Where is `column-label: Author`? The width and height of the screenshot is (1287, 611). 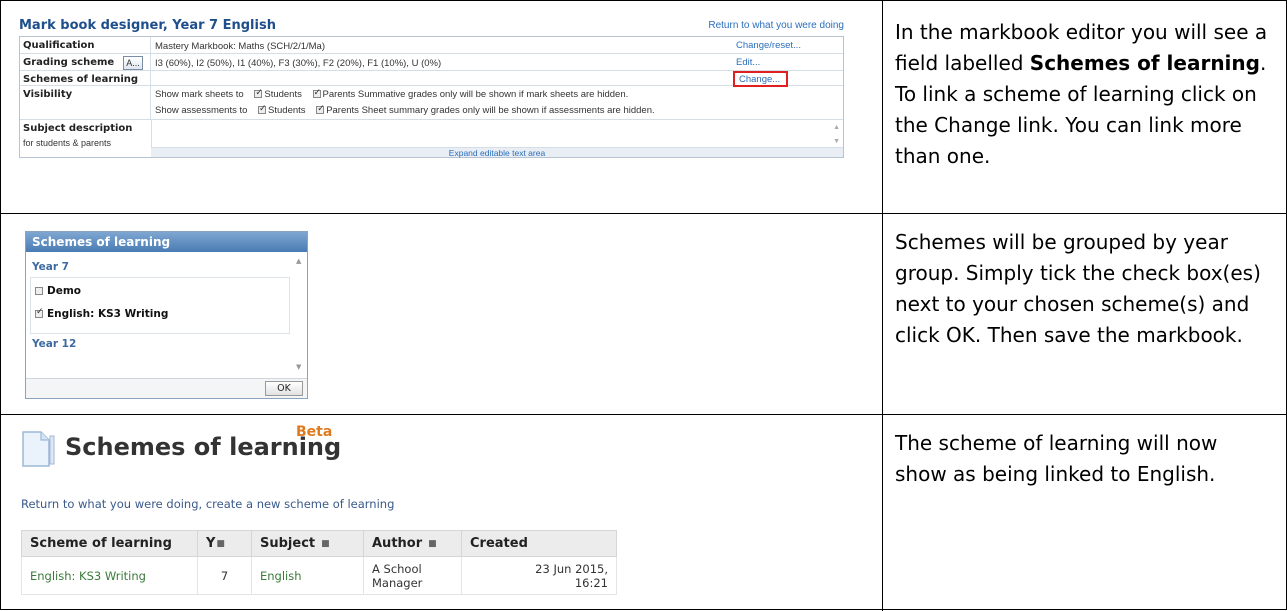
column-label: Author is located at coordinates (397, 543).